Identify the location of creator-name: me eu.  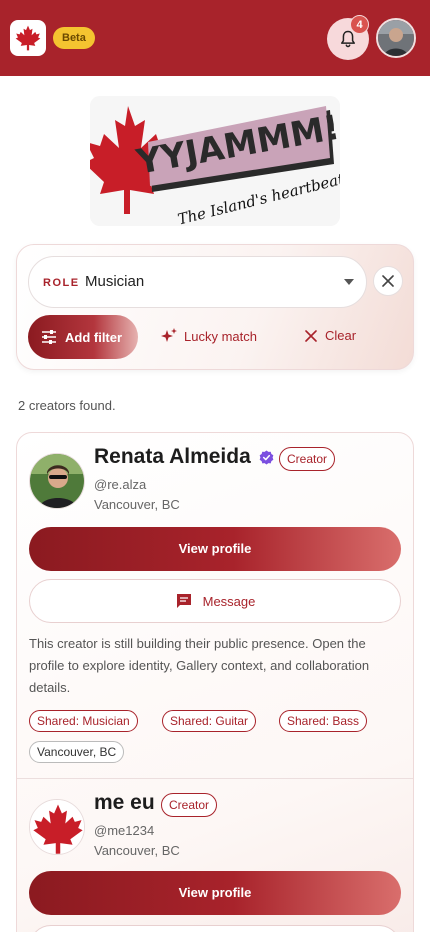
(124, 803).